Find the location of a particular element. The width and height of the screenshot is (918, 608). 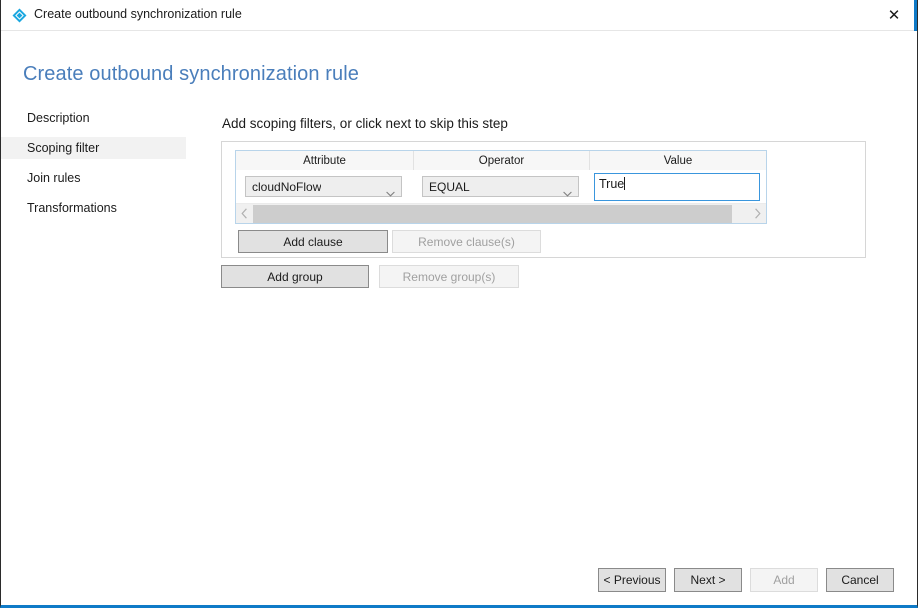

table-row: cloudNoFlow EQUAL True is located at coordinates (501, 187).